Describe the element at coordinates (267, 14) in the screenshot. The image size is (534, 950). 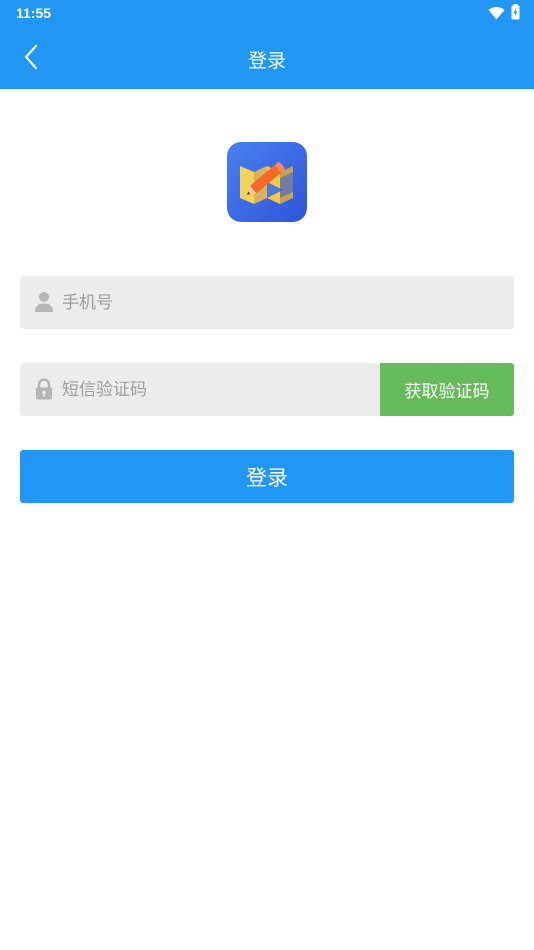
I see `status-bar: 11:55` at that location.